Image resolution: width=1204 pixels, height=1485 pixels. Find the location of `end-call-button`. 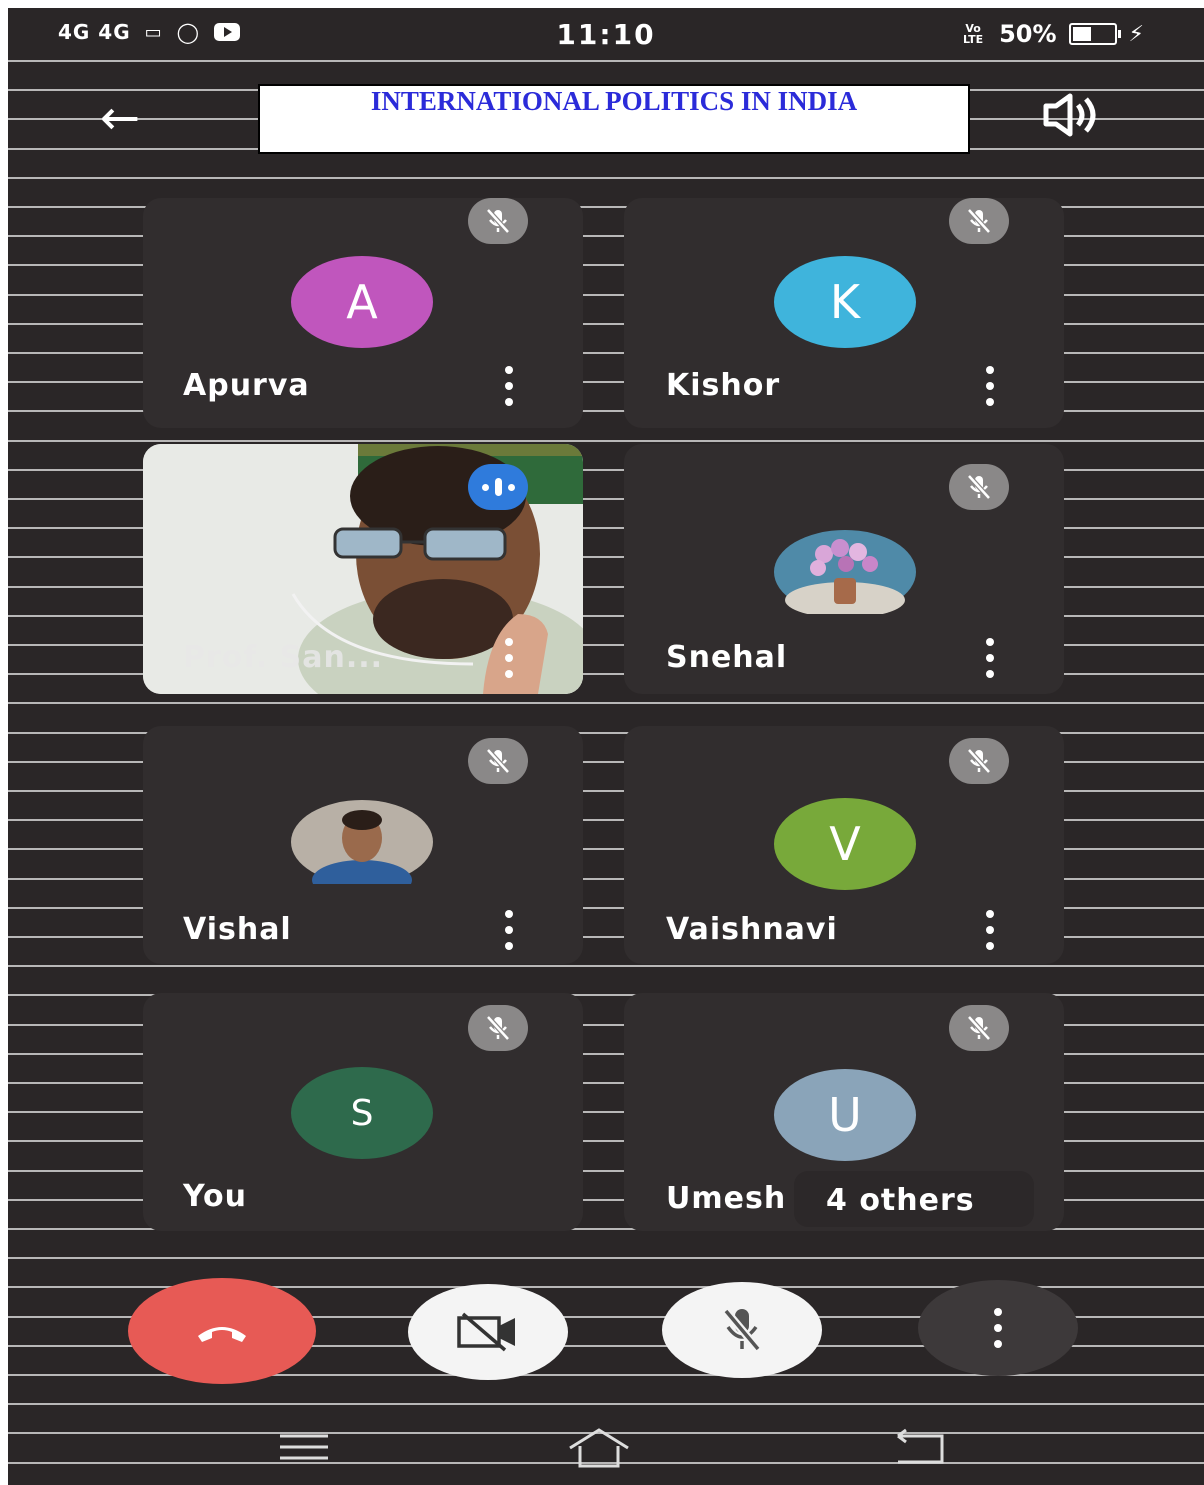

end-call-button is located at coordinates (222, 1331).